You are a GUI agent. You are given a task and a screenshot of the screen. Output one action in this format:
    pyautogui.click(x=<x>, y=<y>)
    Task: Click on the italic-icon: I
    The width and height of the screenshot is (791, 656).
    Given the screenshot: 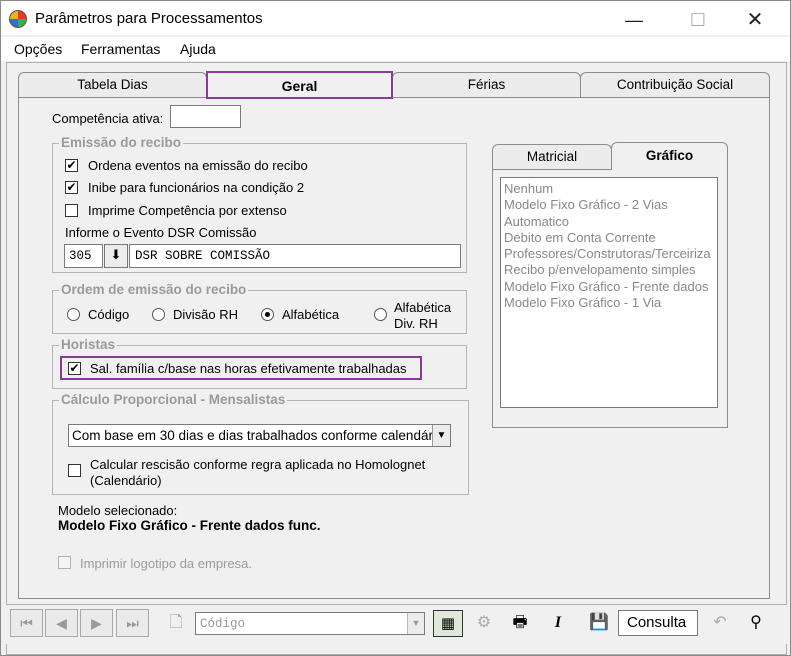 What is the action you would take?
    pyautogui.click(x=558, y=623)
    